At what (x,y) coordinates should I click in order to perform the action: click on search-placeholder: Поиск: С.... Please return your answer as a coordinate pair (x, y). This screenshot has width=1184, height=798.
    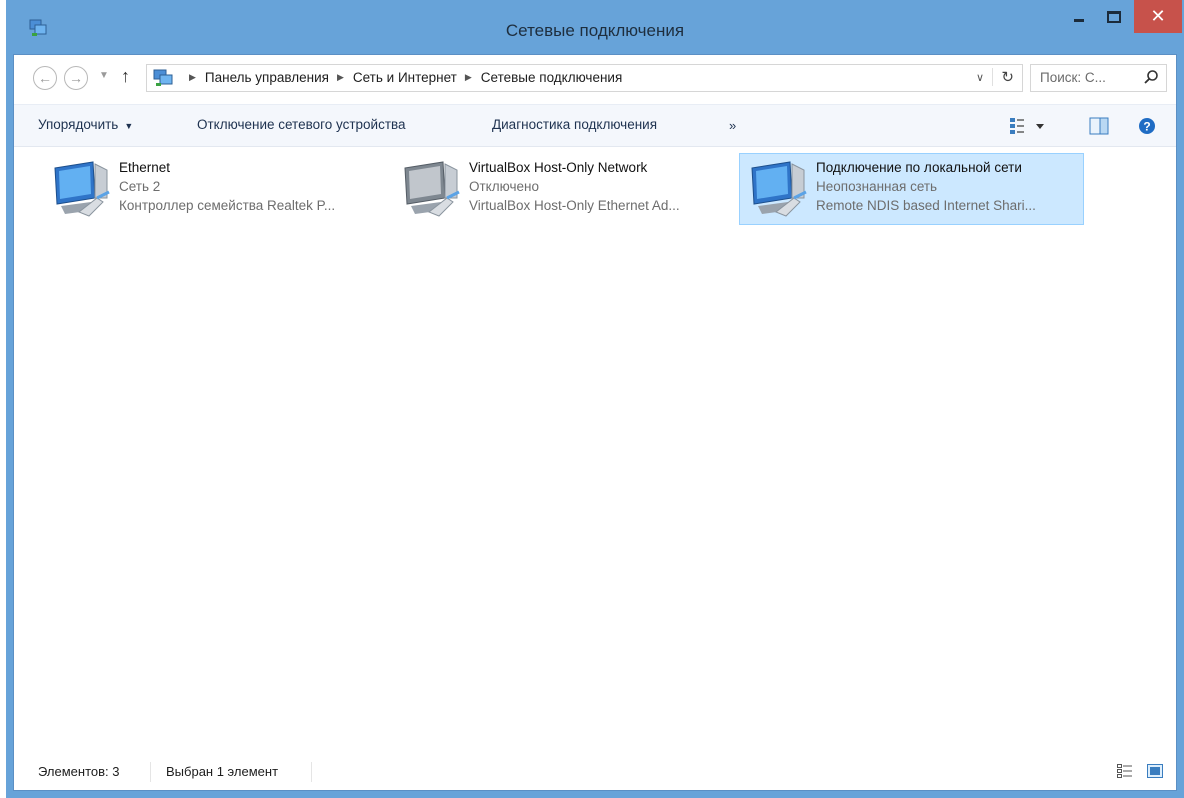
    Looking at the image, I should click on (1073, 77).